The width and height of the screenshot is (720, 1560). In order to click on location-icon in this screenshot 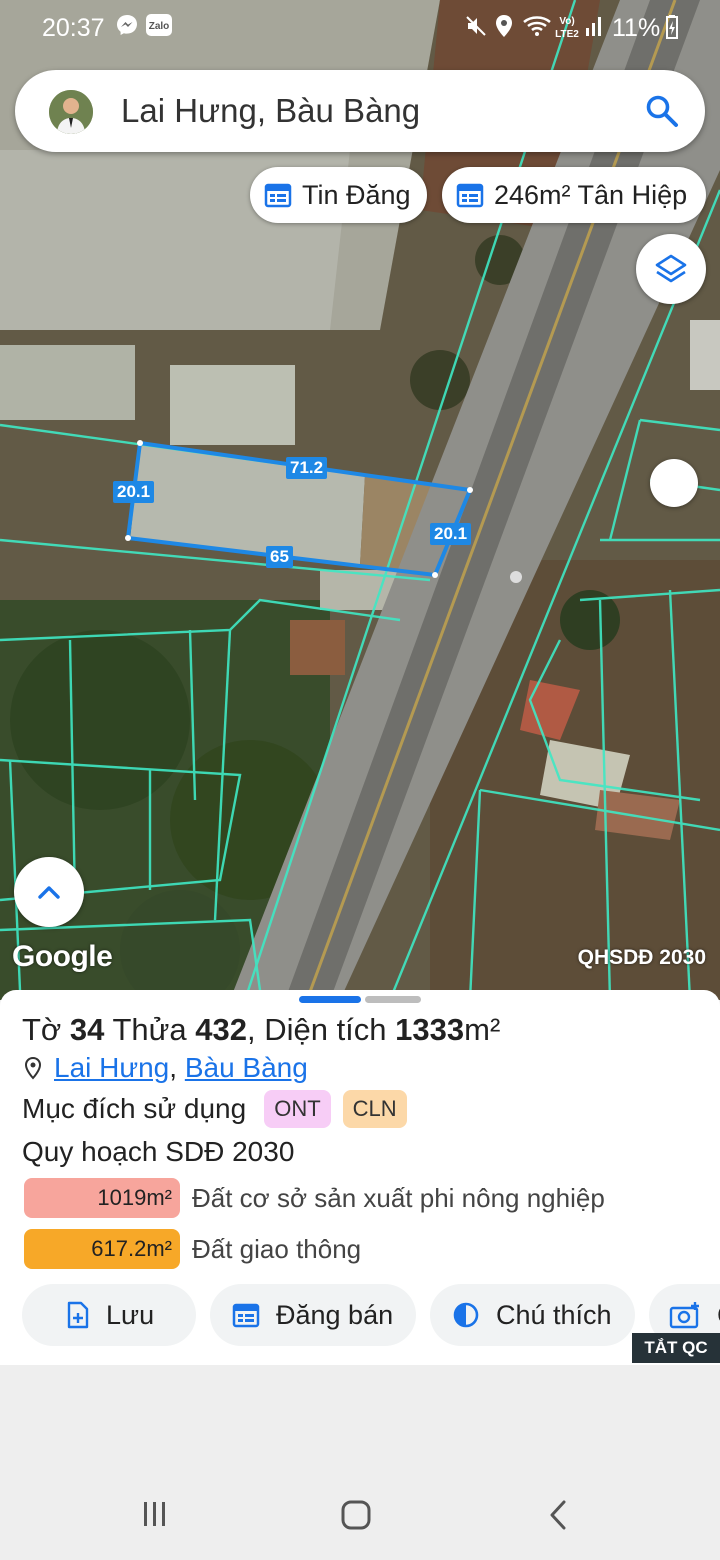, I will do `click(504, 29)`.